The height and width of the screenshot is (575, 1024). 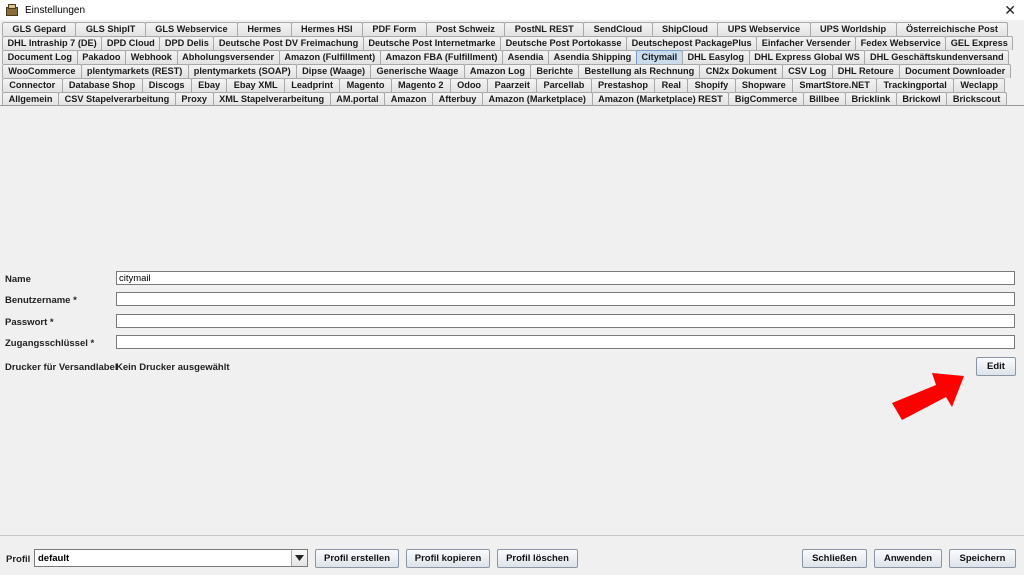 What do you see at coordinates (191, 29) in the screenshot?
I see `tab-gls-webservice: GLS Webservice` at bounding box center [191, 29].